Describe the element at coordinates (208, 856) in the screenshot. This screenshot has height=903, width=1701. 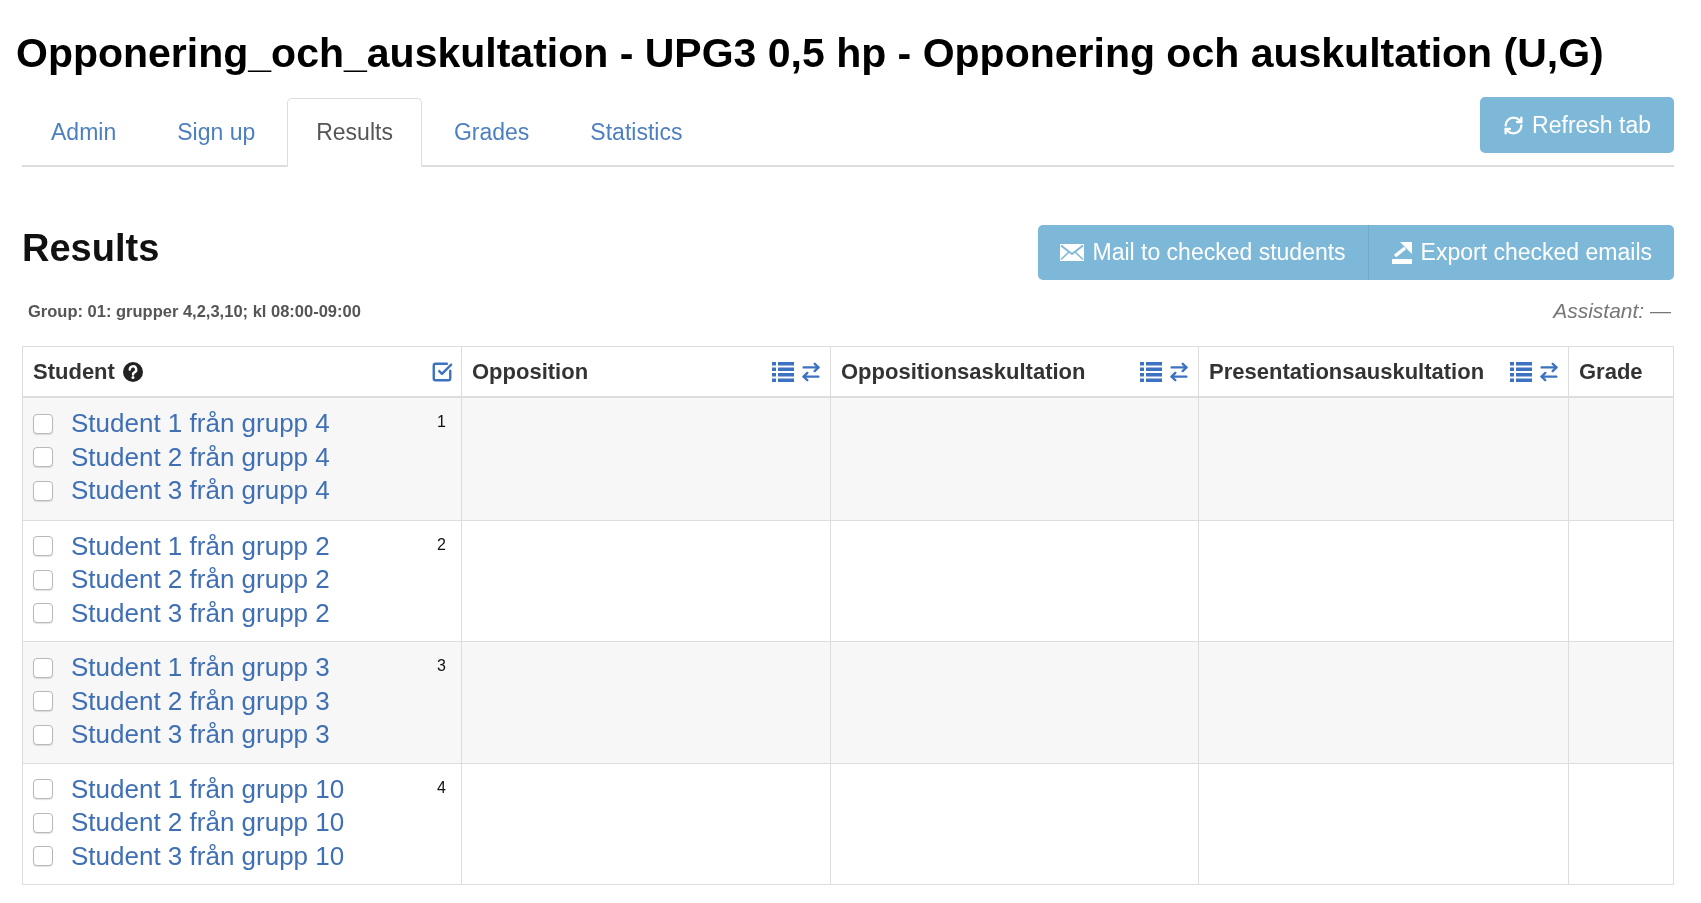
I see `student-link: Student 3 från grupp 10` at that location.